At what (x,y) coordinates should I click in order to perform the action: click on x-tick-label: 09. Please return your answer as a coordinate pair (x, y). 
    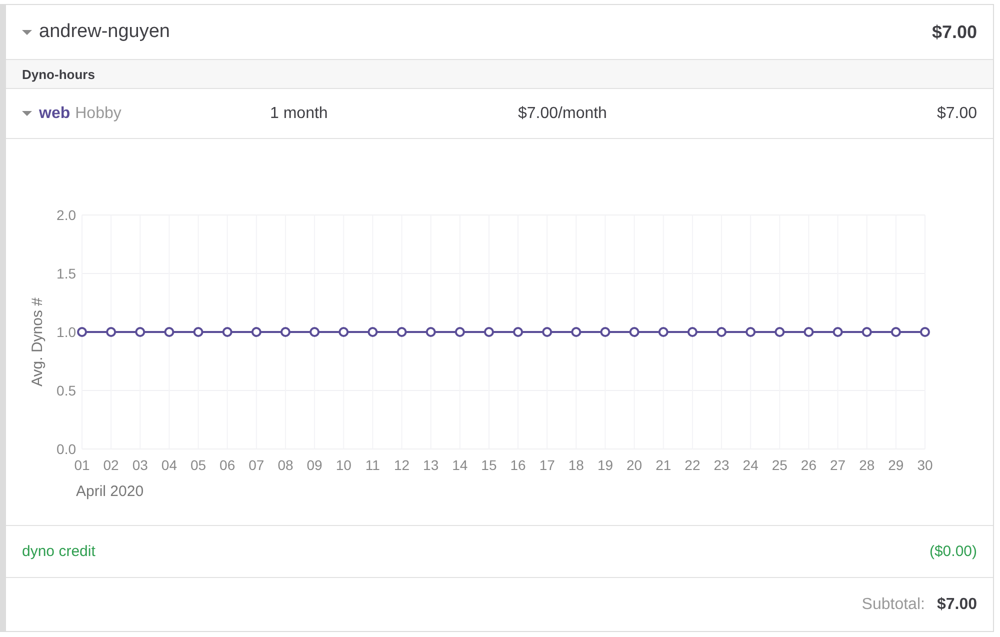
    Looking at the image, I should click on (314, 465).